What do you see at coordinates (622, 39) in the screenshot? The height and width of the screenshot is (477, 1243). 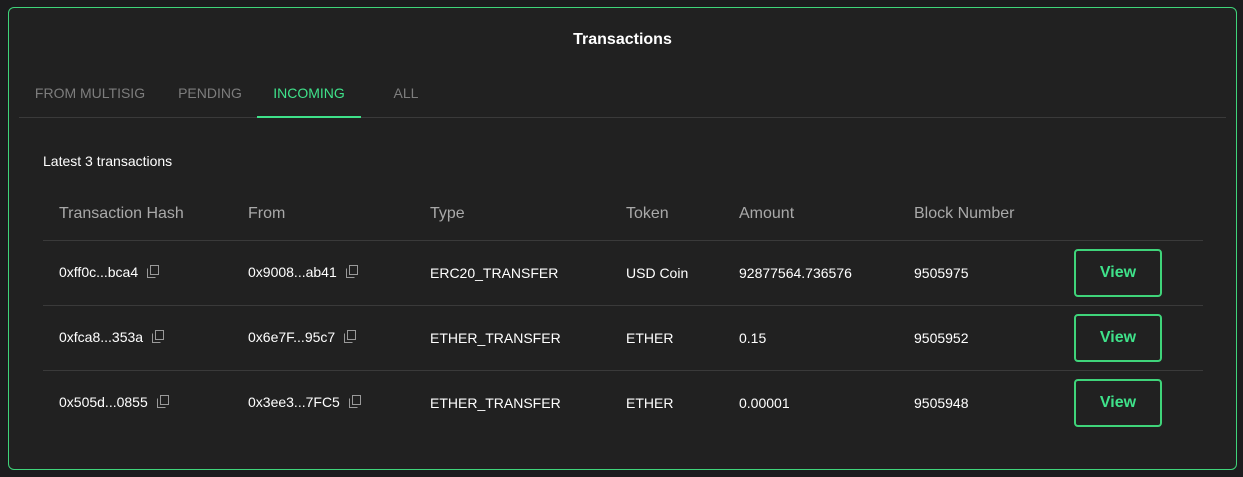 I see `panel-title: Transactions` at bounding box center [622, 39].